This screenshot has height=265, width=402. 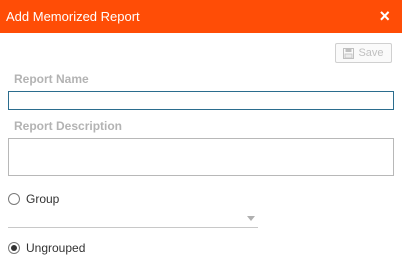 I want to click on group-radio-option: Group, so click(x=33, y=199).